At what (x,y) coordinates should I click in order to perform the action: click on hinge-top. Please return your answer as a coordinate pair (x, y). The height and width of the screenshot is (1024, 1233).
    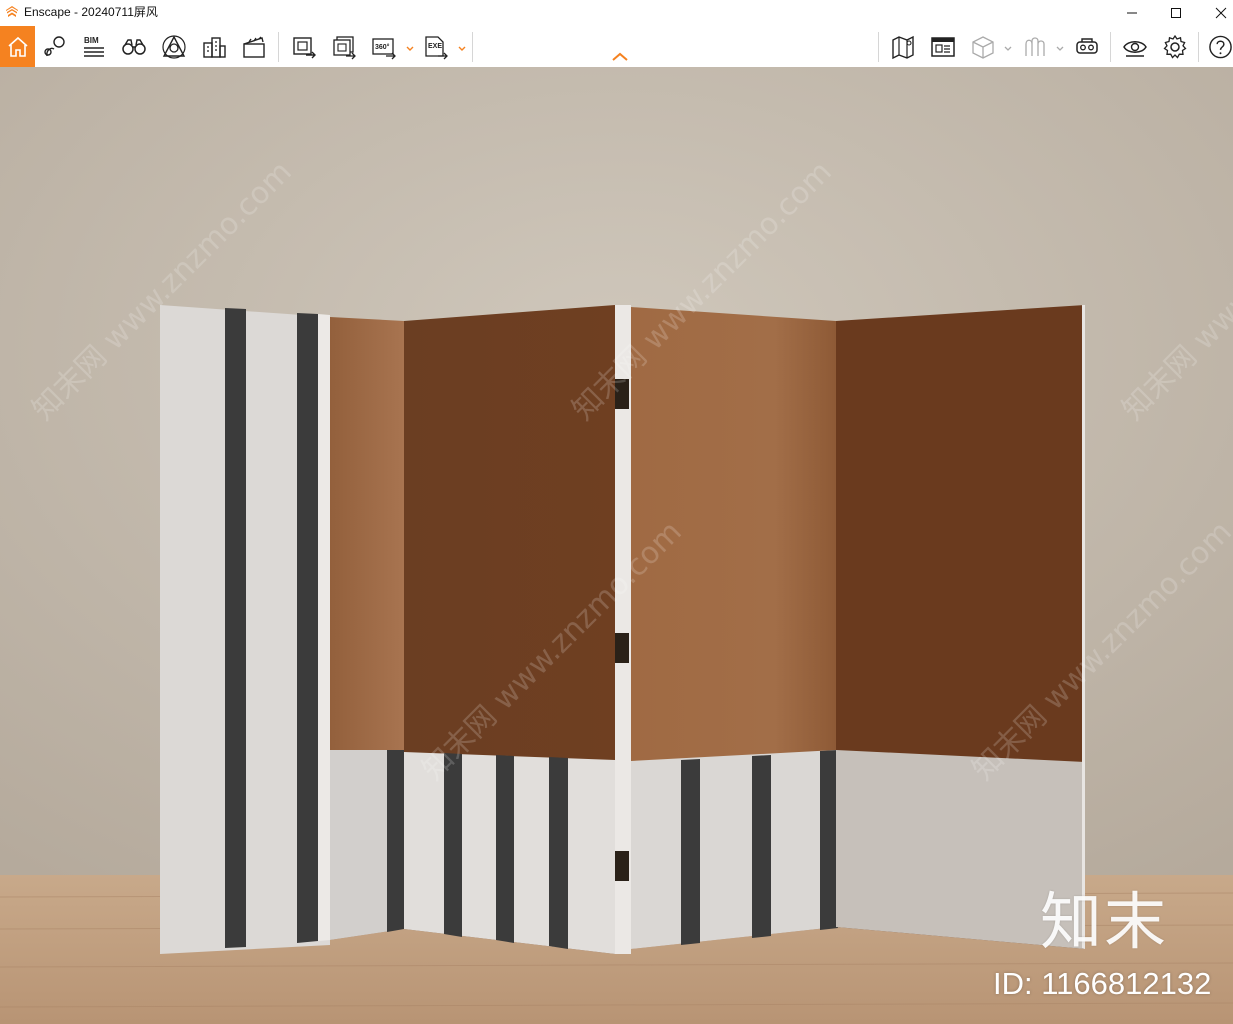
    Looking at the image, I should click on (622, 394).